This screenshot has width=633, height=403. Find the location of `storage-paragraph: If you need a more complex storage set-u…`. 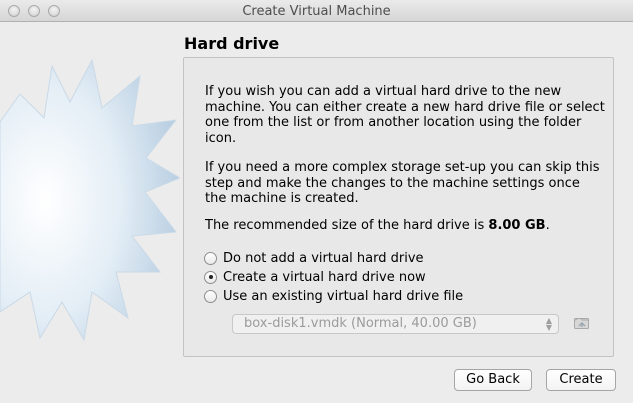

storage-paragraph: If you need a more complex storage set-u… is located at coordinates (402, 183).